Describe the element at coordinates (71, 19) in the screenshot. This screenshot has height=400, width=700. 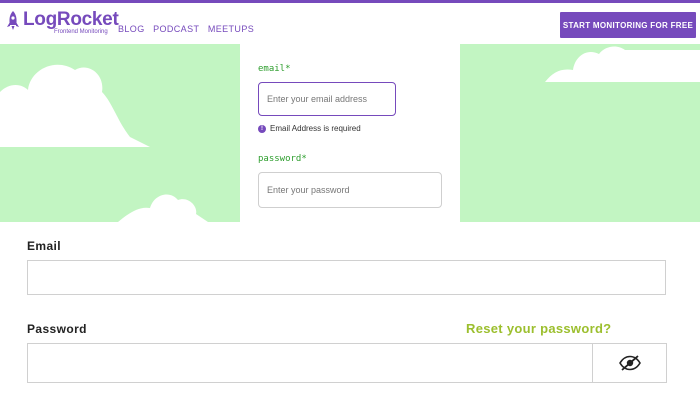
I see `brand-name: LogRocket` at that location.